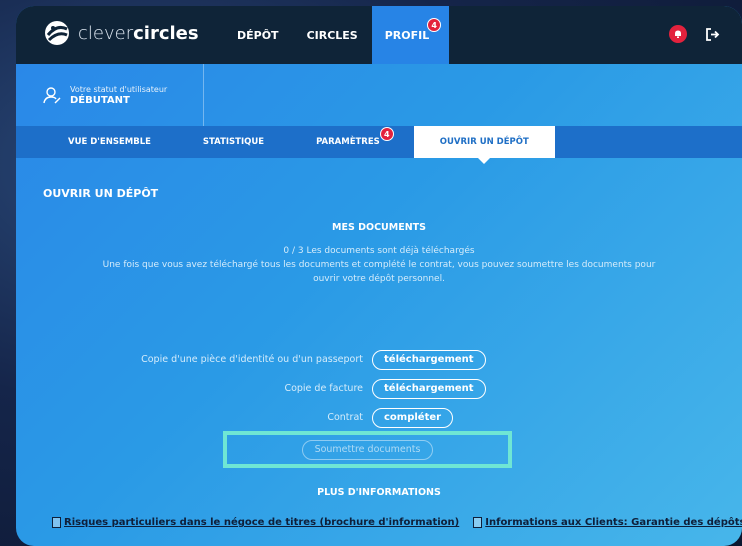 This screenshot has height=546, width=742. What do you see at coordinates (119, 89) in the screenshot?
I see `status-label: Votre statut d'utilisateur` at bounding box center [119, 89].